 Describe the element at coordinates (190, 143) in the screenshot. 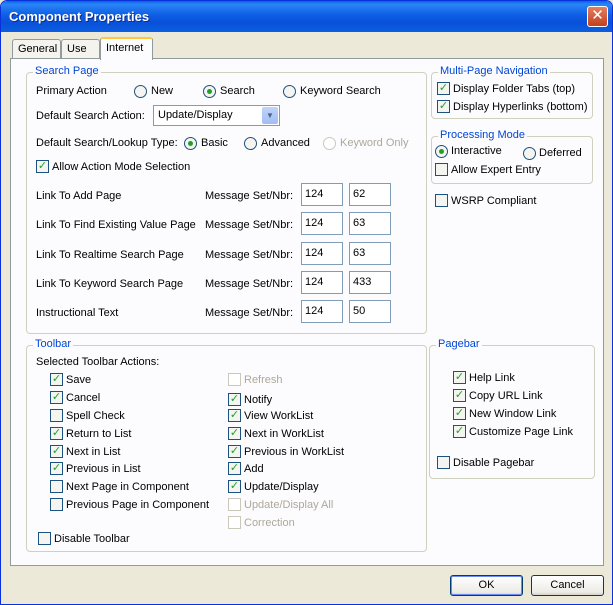

I see `radio-basic` at that location.